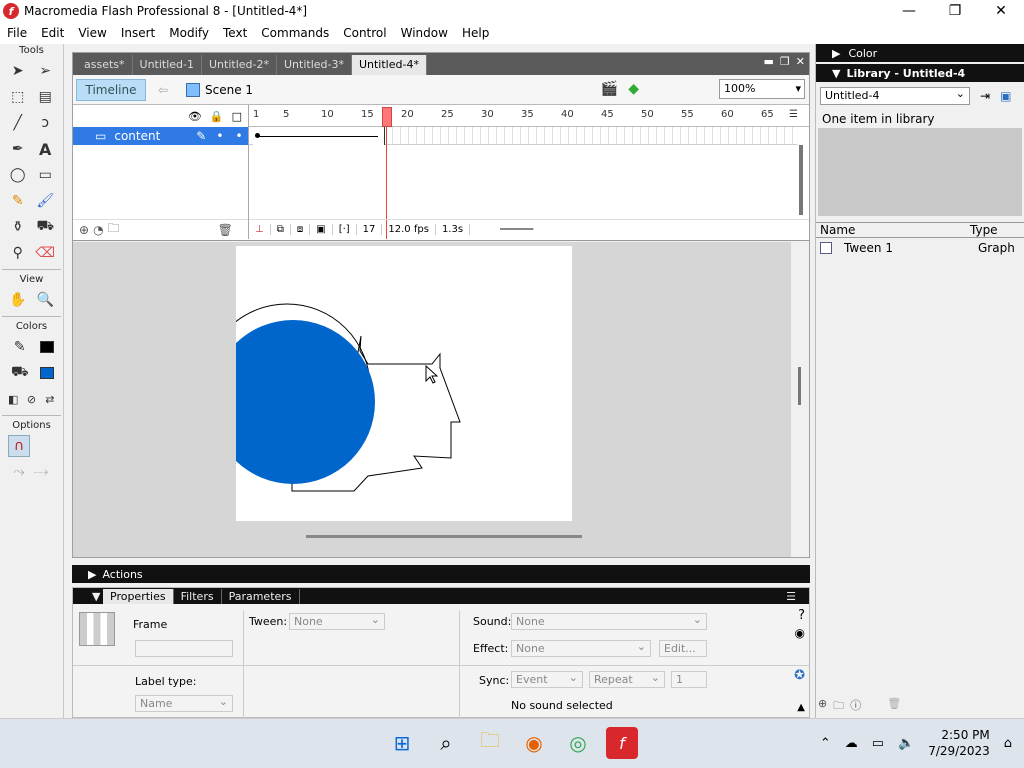 The height and width of the screenshot is (768, 1024). Describe the element at coordinates (47, 373) in the screenshot. I see `fill-color-swatch` at that location.